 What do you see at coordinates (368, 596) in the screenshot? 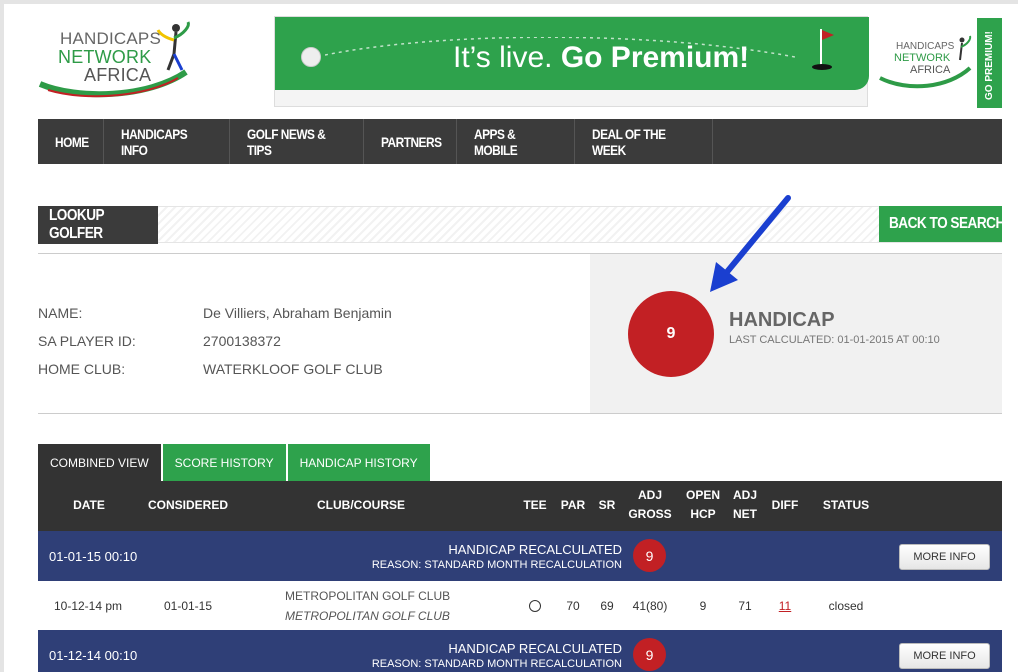
I see `score-club: METROPOLITAN GOLF CLUB` at bounding box center [368, 596].